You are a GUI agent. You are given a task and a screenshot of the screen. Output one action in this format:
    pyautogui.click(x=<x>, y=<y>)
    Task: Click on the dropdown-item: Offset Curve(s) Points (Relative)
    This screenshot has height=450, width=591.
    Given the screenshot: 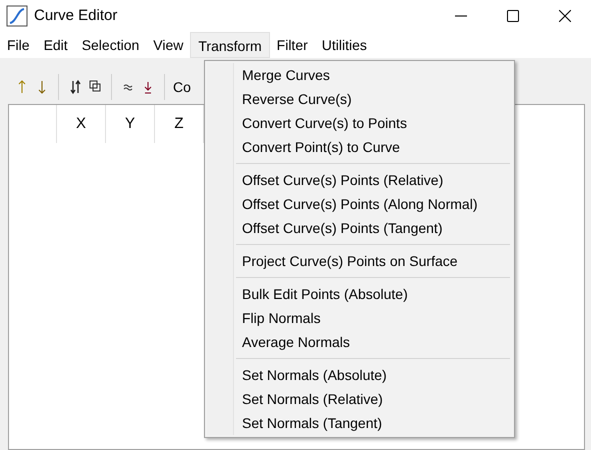 What is the action you would take?
    pyautogui.click(x=372, y=180)
    